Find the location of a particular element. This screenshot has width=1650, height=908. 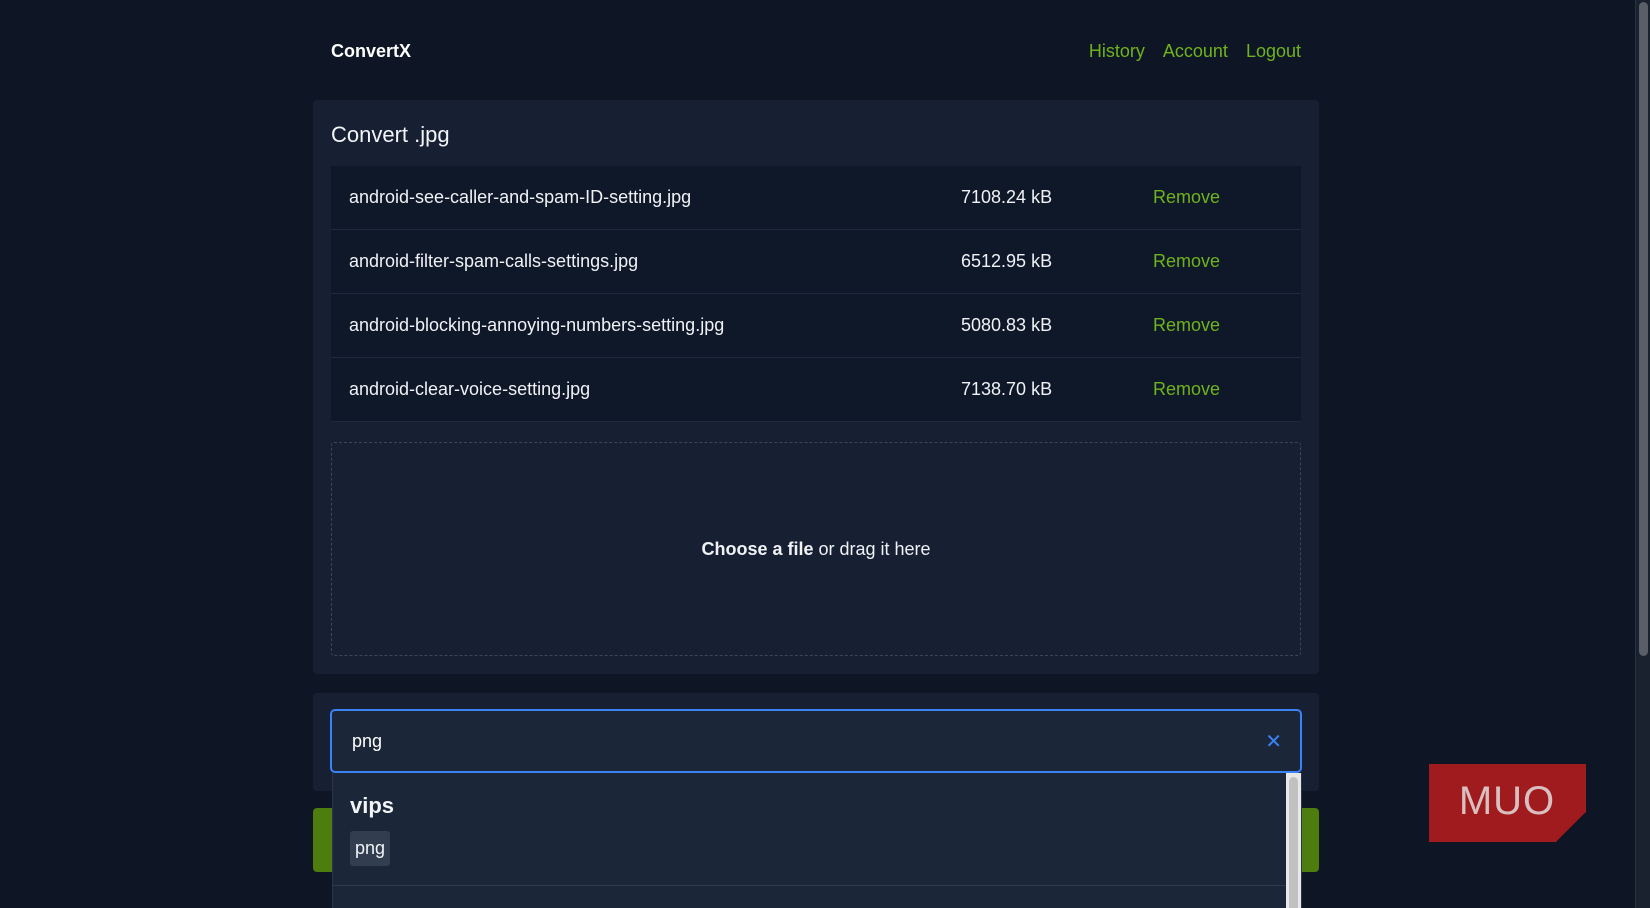

drag-hint-label: or drag it here is located at coordinates (874, 548).